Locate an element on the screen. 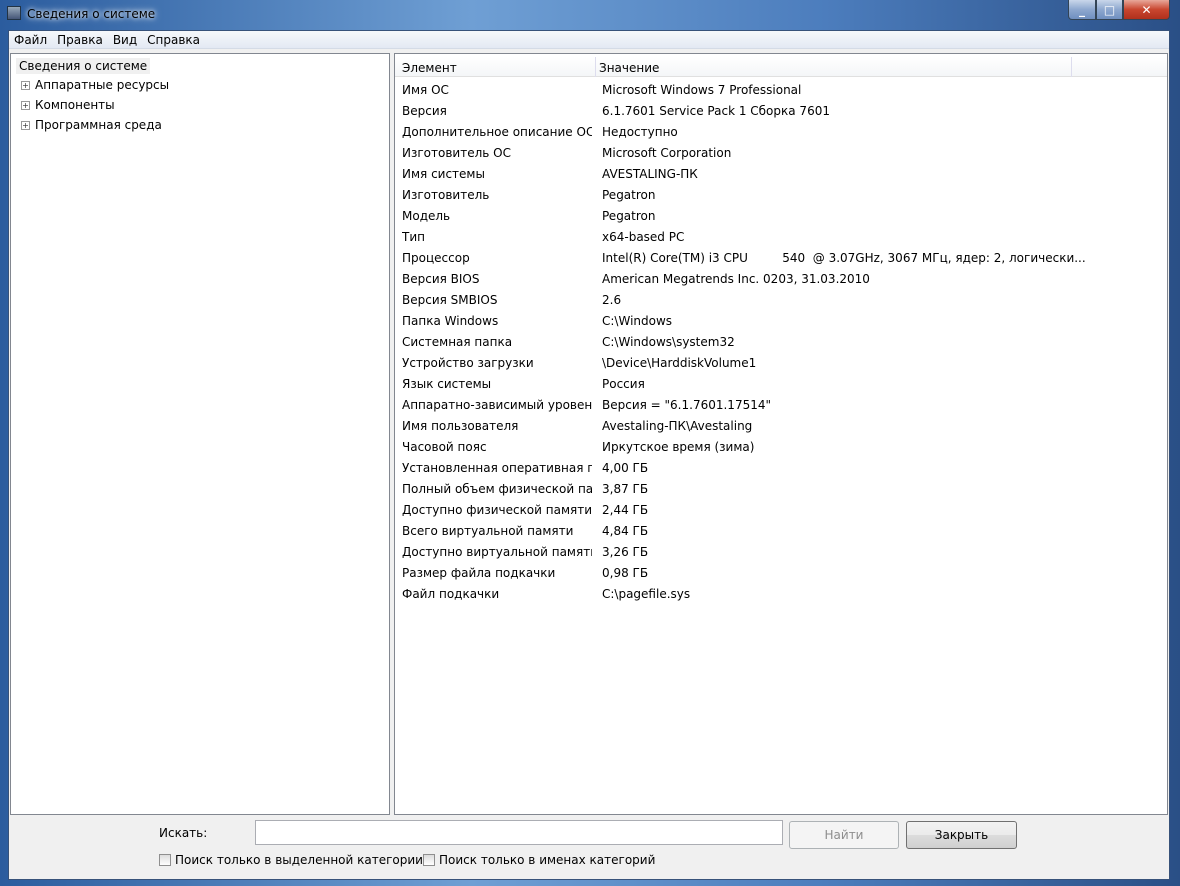 The height and width of the screenshot is (886, 1180). table-row: Полный объем физической па... 3,87 ГБ is located at coordinates (781, 492).